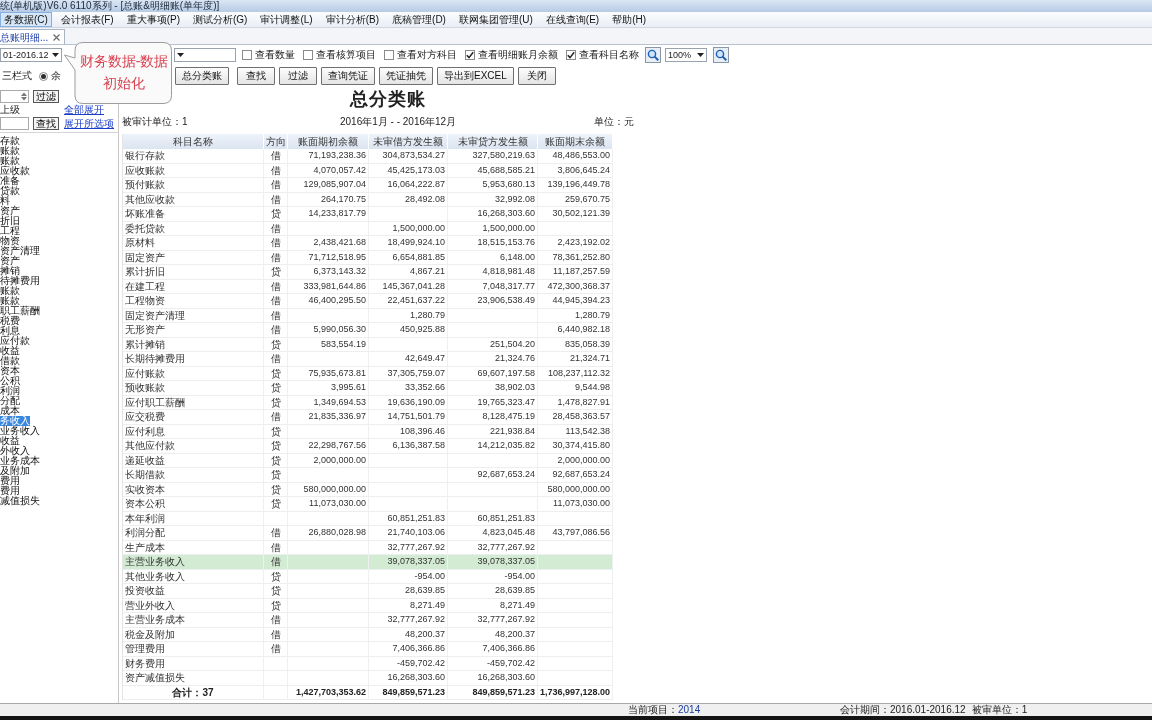 This screenshot has height=720, width=1152. Describe the element at coordinates (24, 96) in the screenshot. I see `spinner-icon` at that location.